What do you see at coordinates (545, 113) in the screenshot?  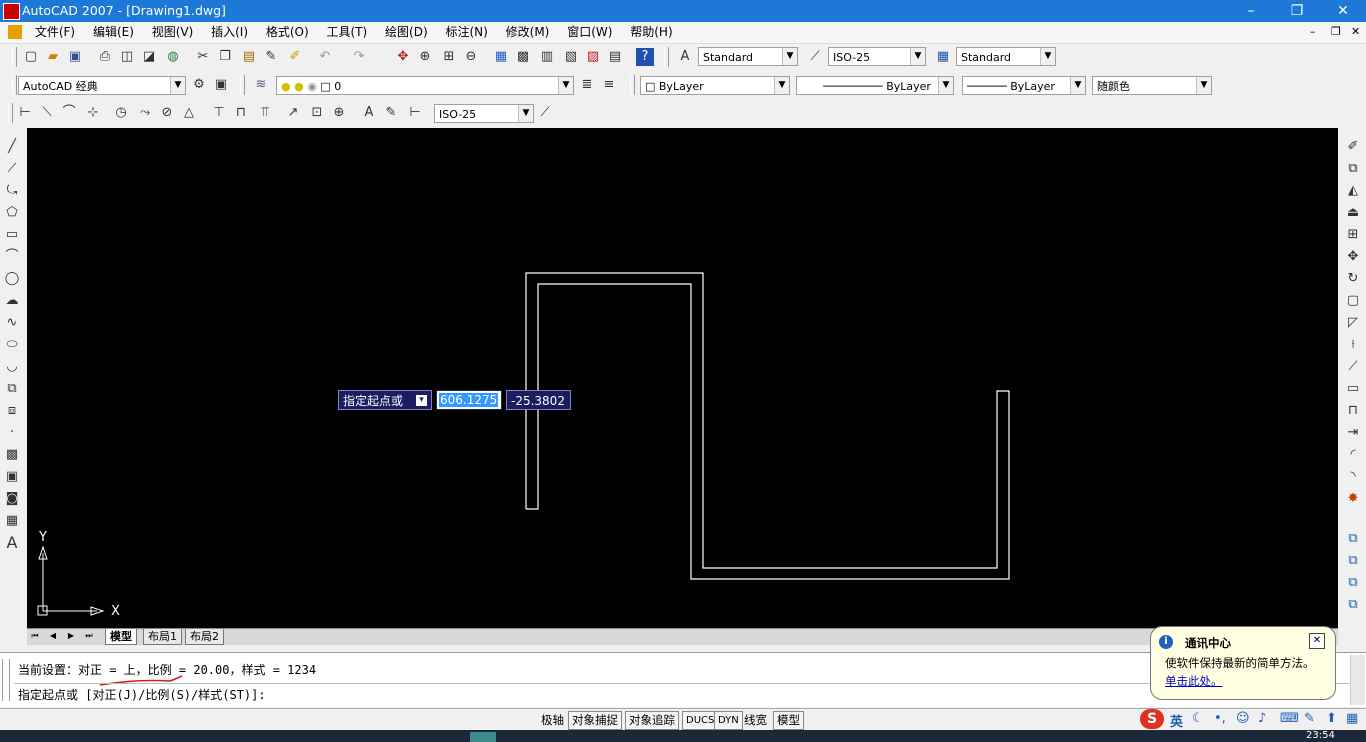 I see `dim-style-manager-icon: ⟋` at bounding box center [545, 113].